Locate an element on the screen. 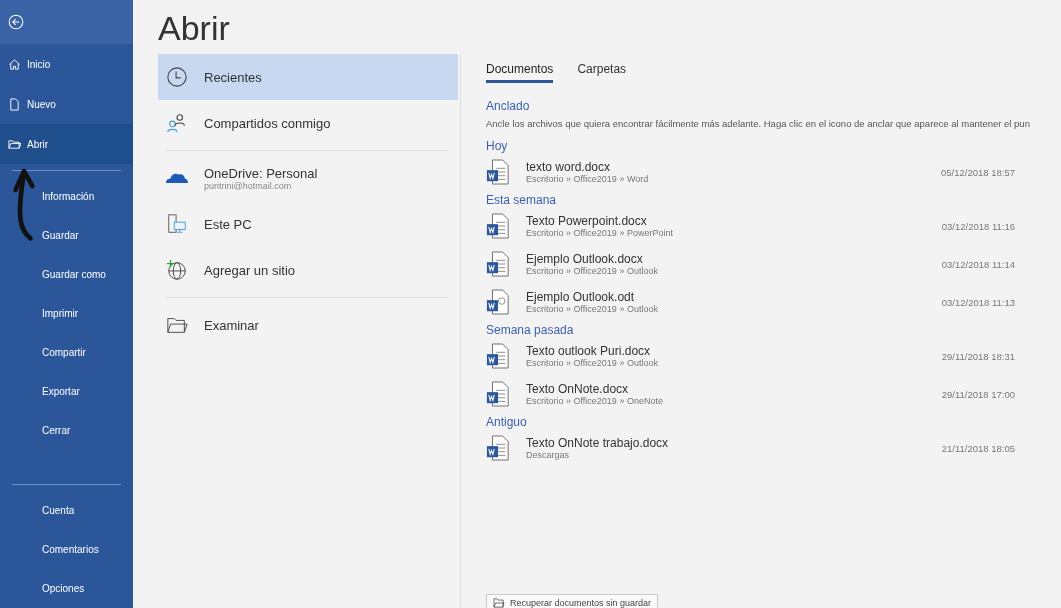 This screenshot has height=608, width=1061. file-item: Ejemplo Outlook.docx Escritorio » Office2019 » Outlook 03/12/2018 11:14 is located at coordinates (773, 264).